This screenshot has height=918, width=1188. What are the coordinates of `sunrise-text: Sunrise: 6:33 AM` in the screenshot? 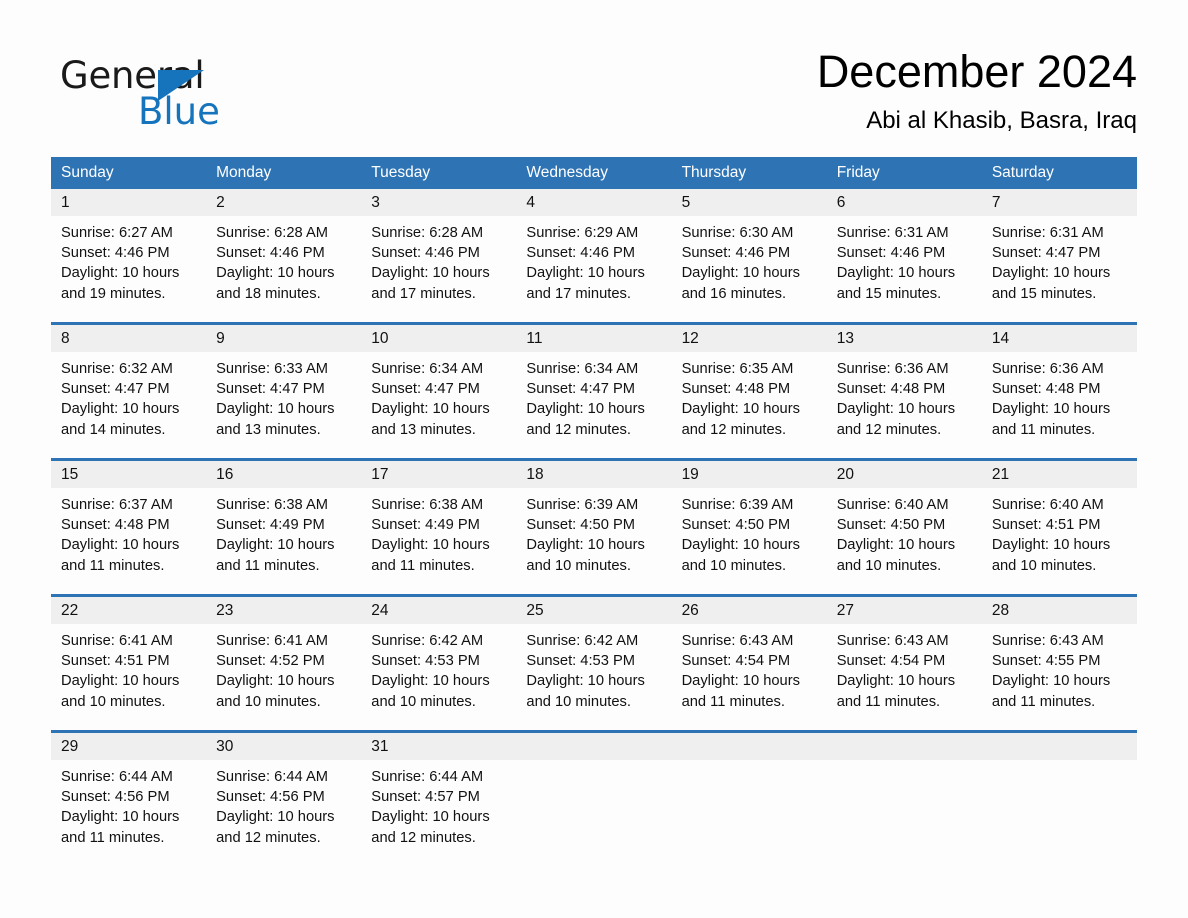 It's located at (272, 369).